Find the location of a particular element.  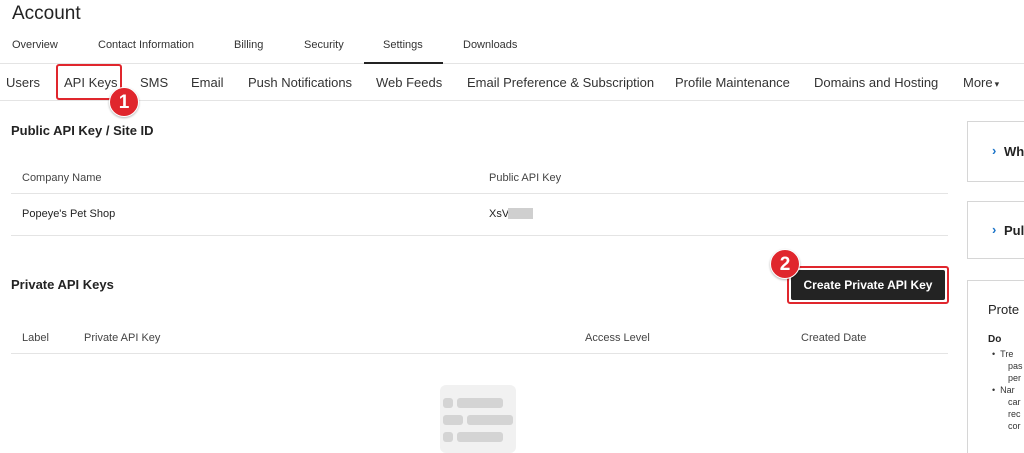

tab-overview: Overview is located at coordinates (35, 45).